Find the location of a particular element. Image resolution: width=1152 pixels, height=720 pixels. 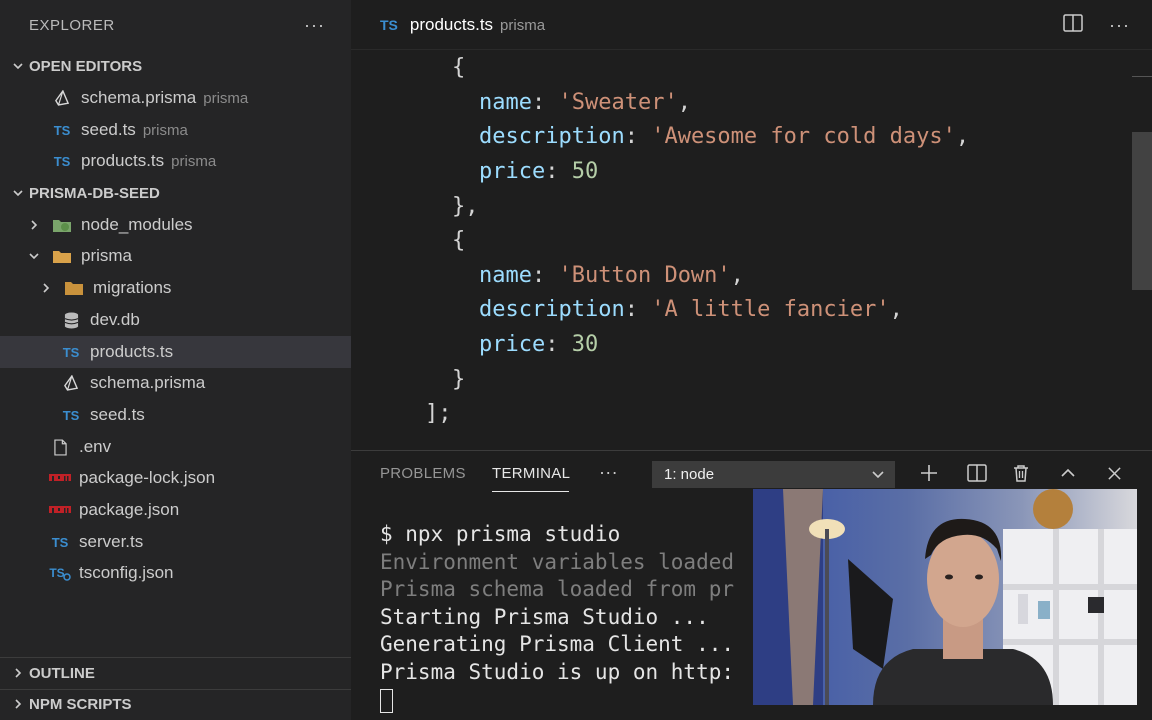

tree-item-label: server.ts is located at coordinates (111, 541).